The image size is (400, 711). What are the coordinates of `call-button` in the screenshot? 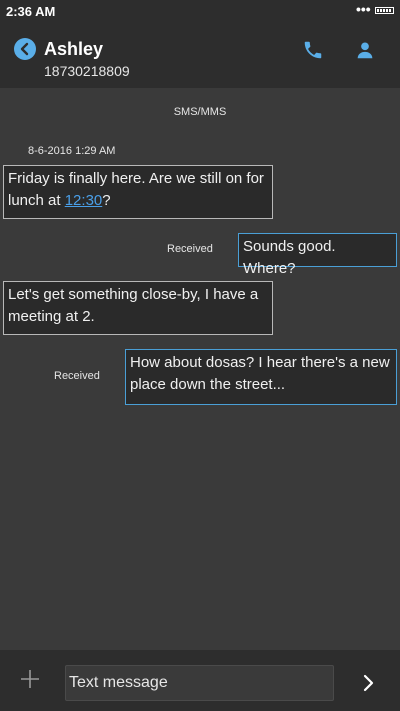 It's located at (313, 50).